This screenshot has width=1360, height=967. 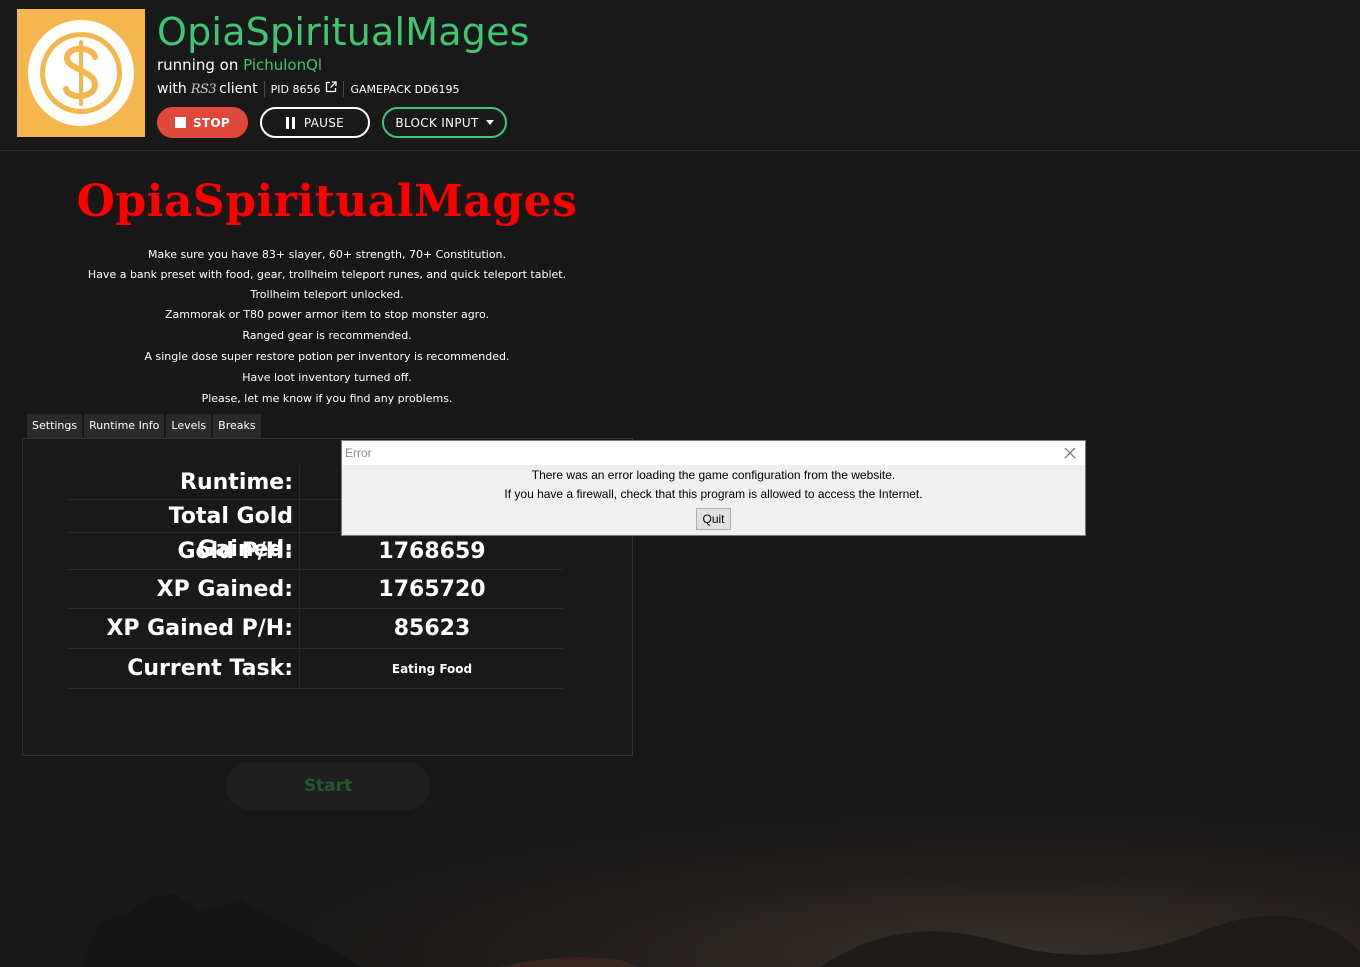 What do you see at coordinates (184, 668) in the screenshot?
I see `stat-label: Current Task:` at bounding box center [184, 668].